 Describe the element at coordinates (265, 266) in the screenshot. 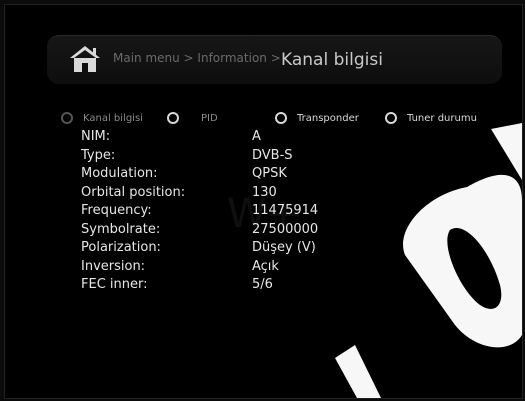

I see `info-value: Açık` at that location.